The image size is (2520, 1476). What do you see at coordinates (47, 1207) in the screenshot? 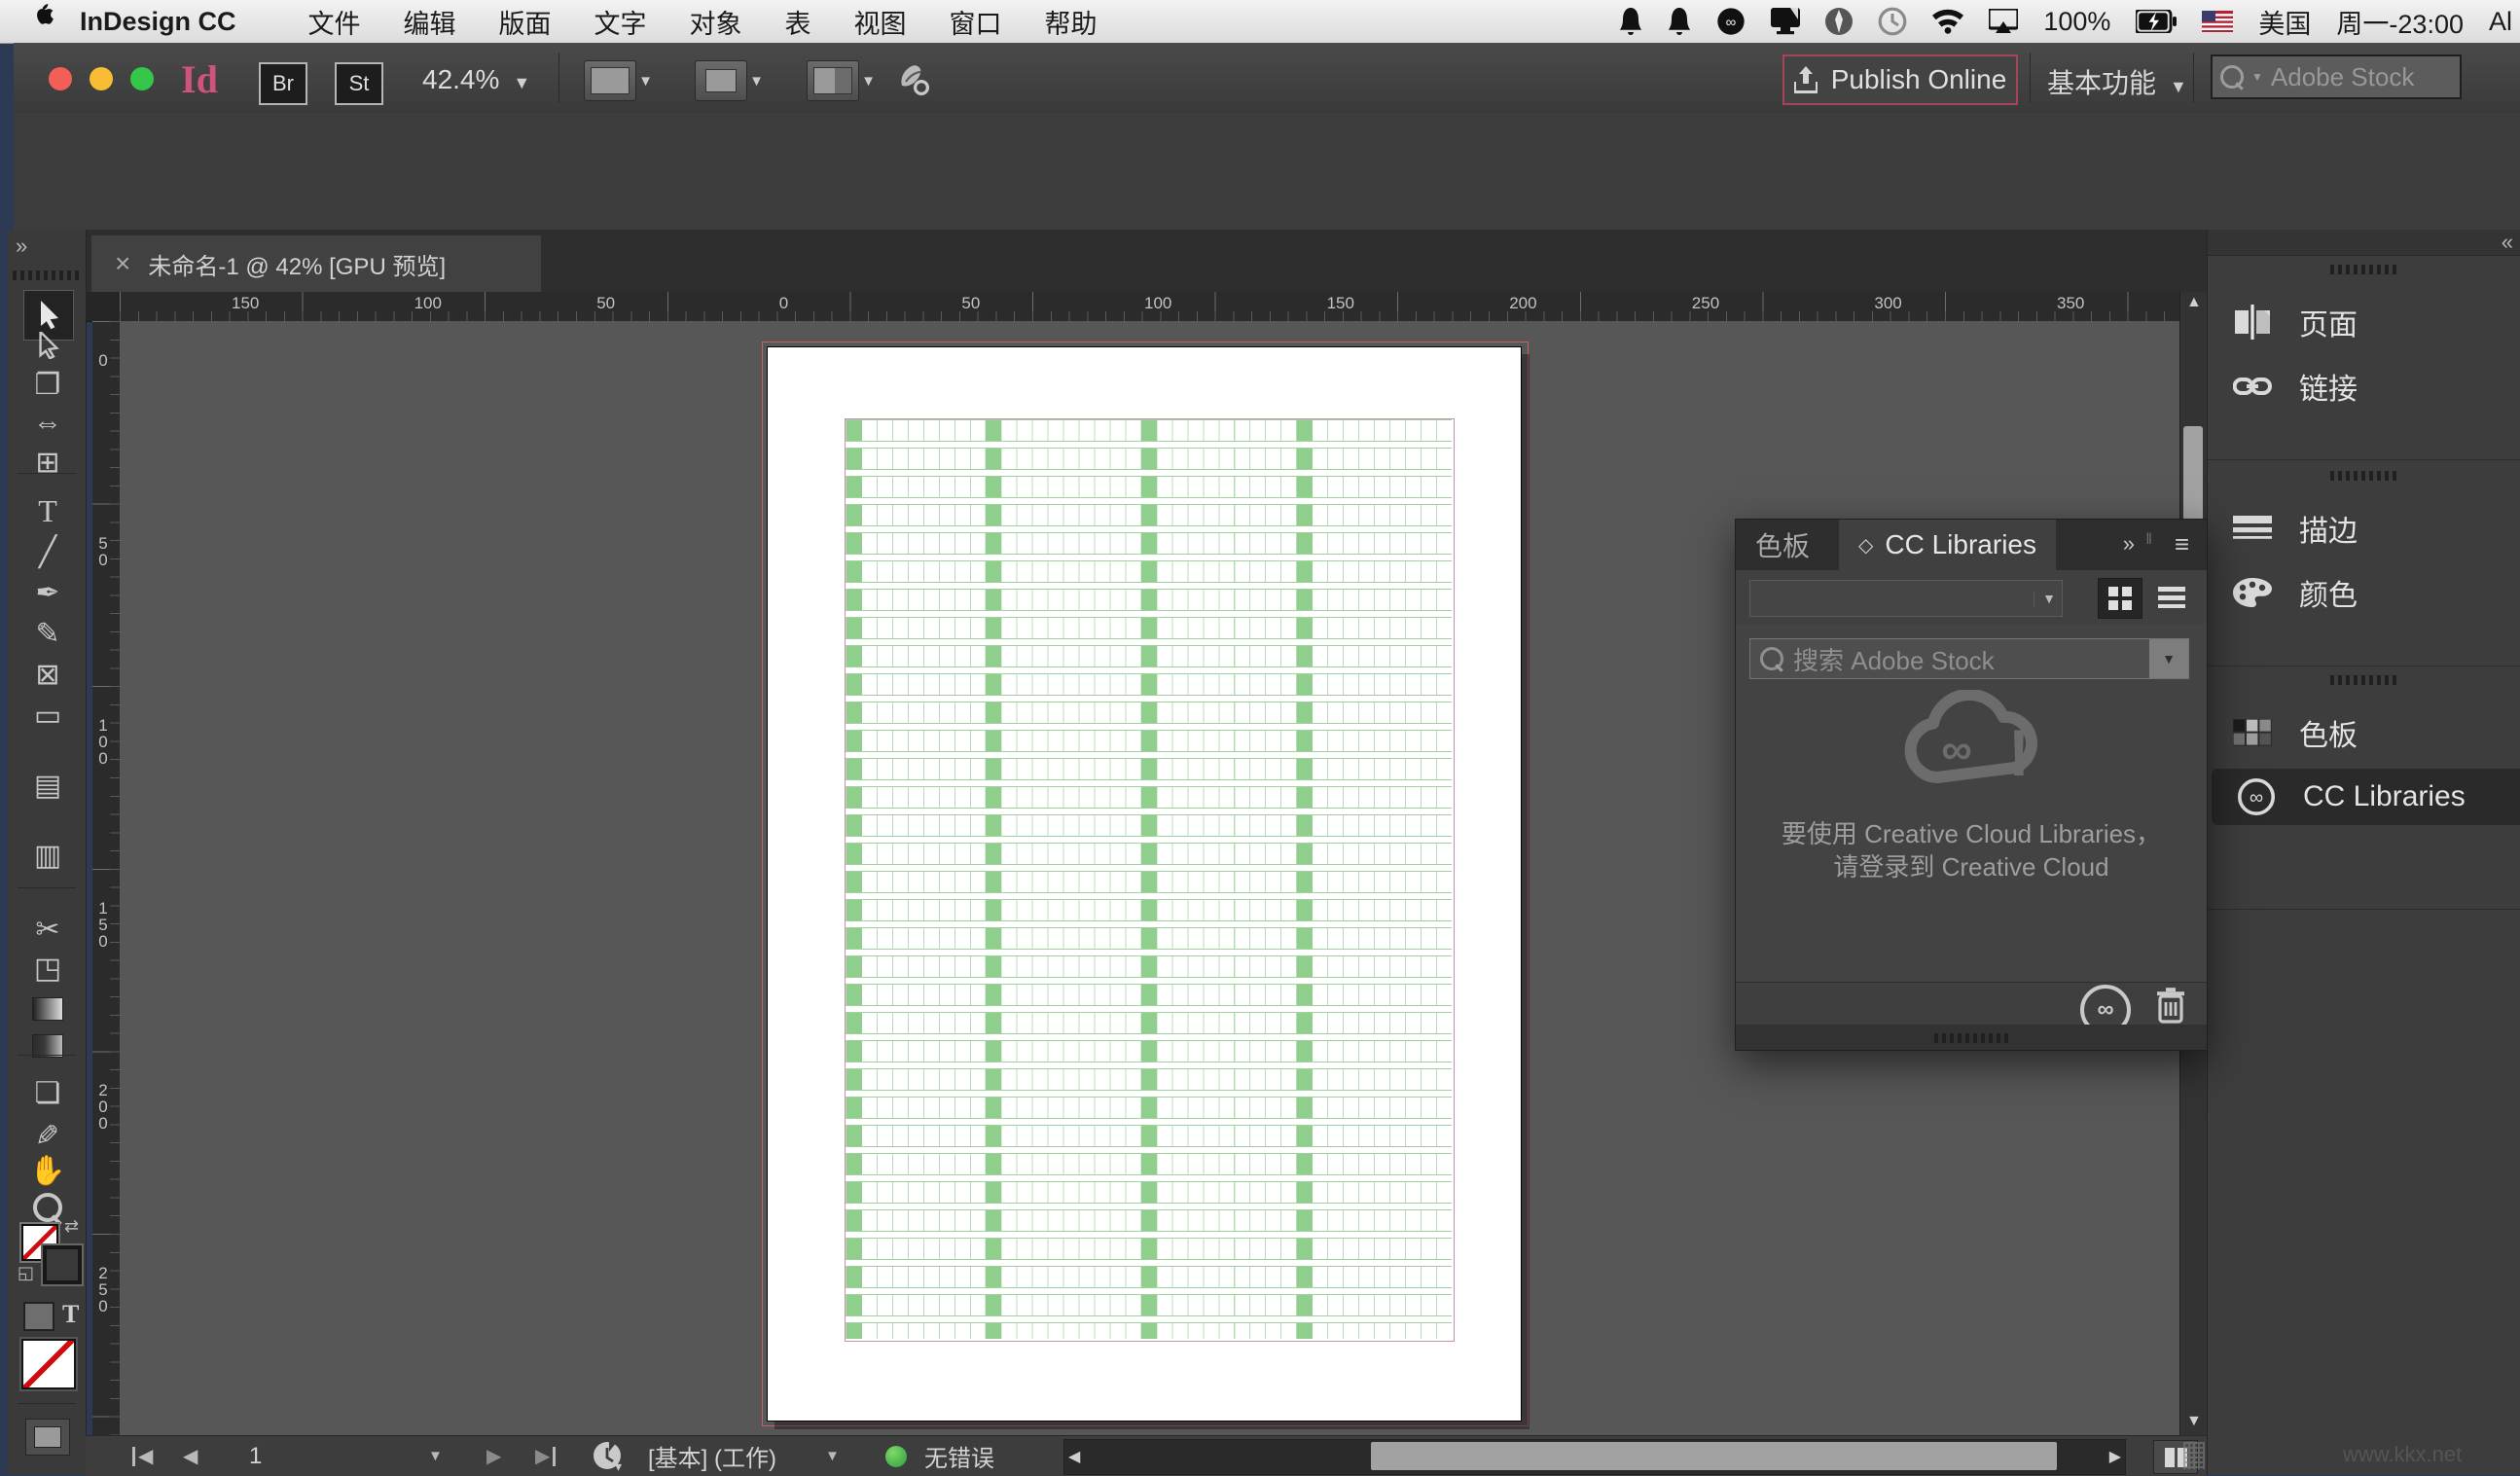
I see `zoom-tool` at bounding box center [47, 1207].